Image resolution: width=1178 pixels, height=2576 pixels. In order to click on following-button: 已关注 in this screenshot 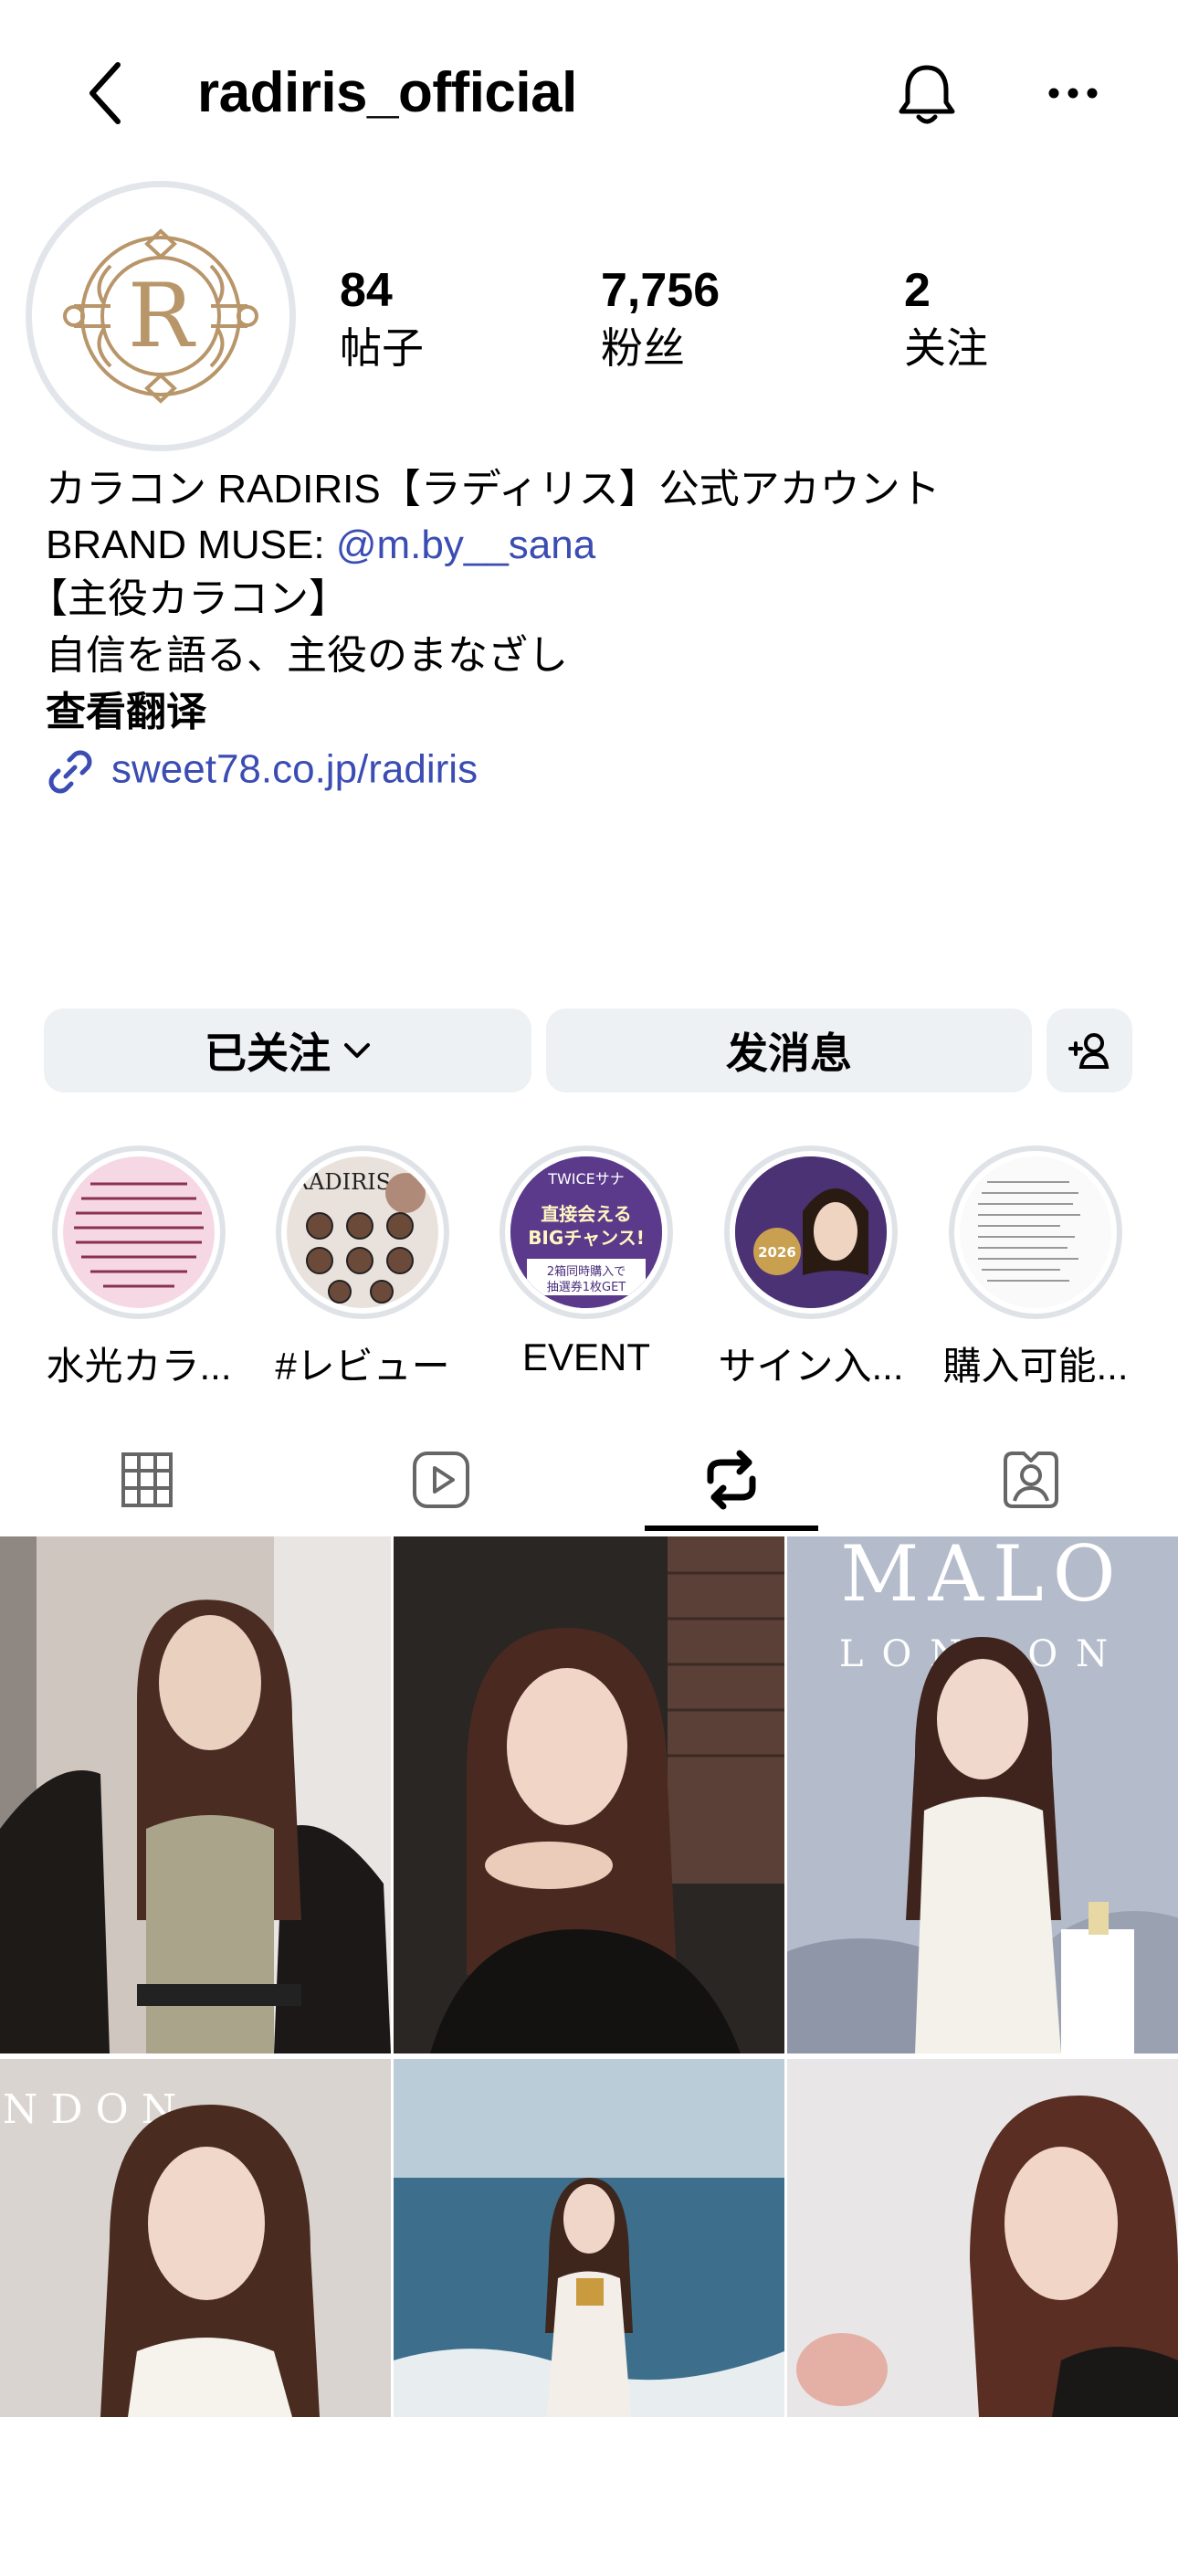, I will do `click(287, 1050)`.